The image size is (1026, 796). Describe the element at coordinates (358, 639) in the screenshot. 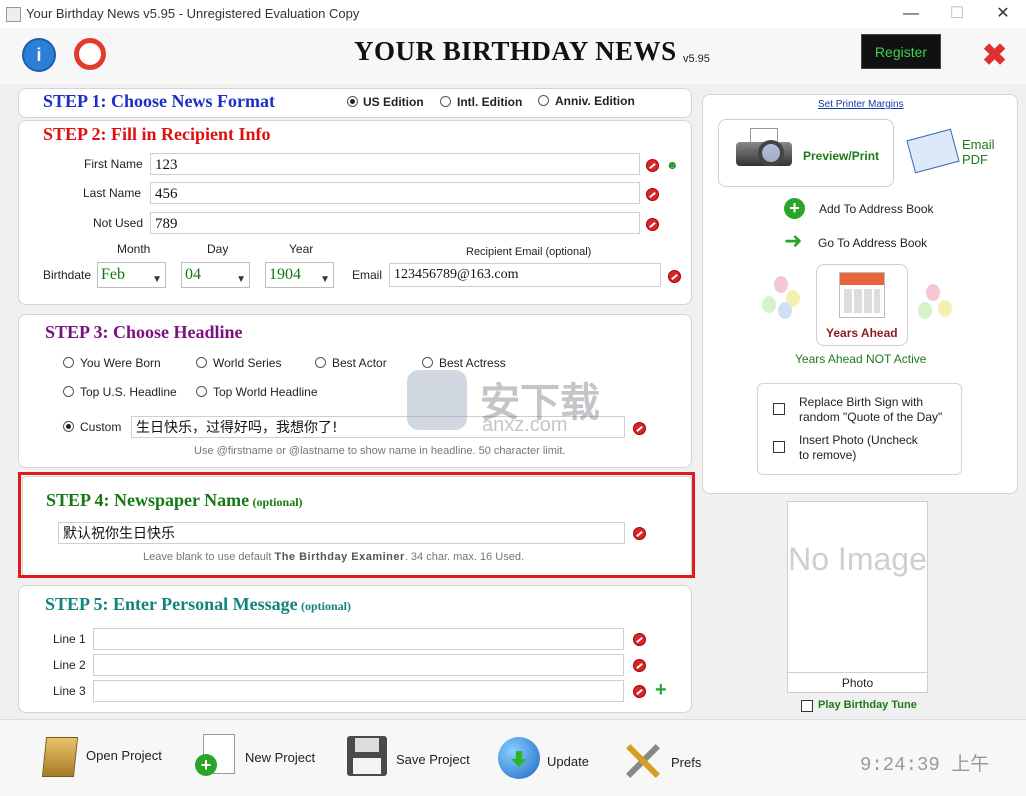

I see `message-line1-input` at that location.